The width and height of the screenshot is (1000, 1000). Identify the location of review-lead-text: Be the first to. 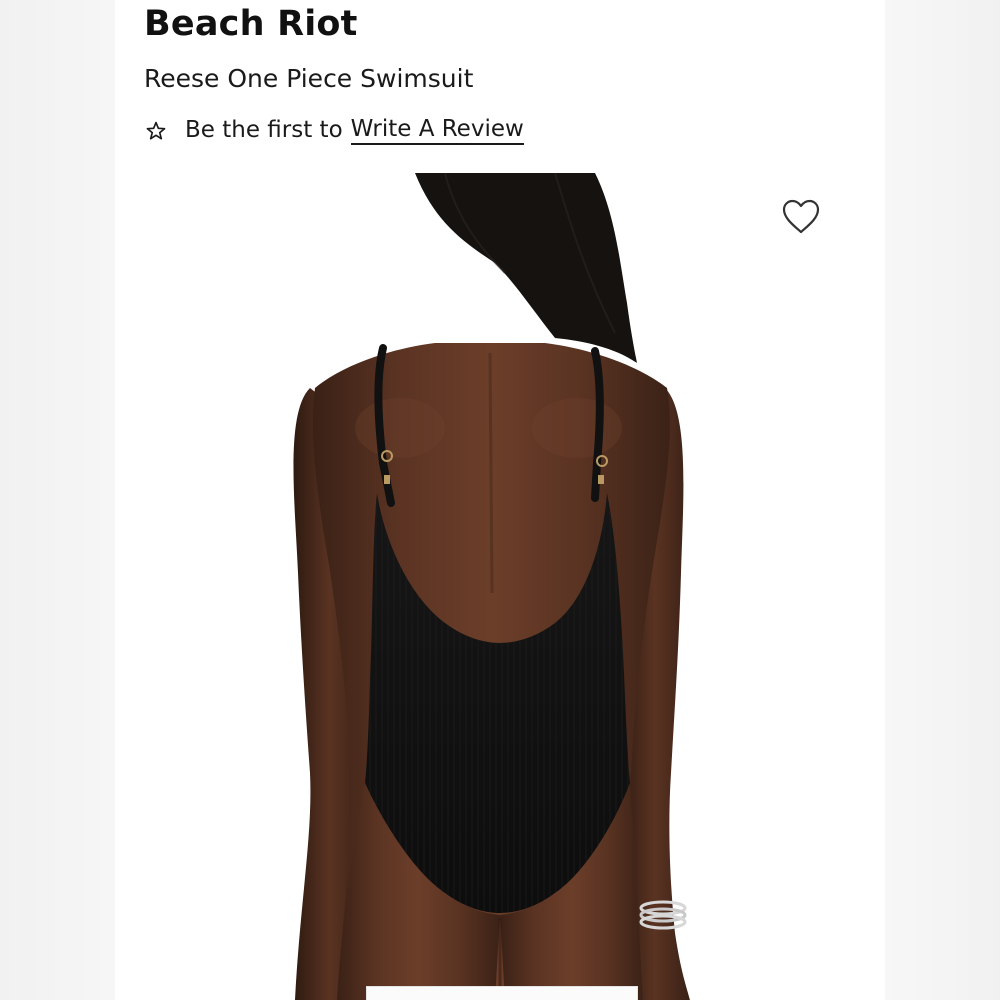
(264, 130).